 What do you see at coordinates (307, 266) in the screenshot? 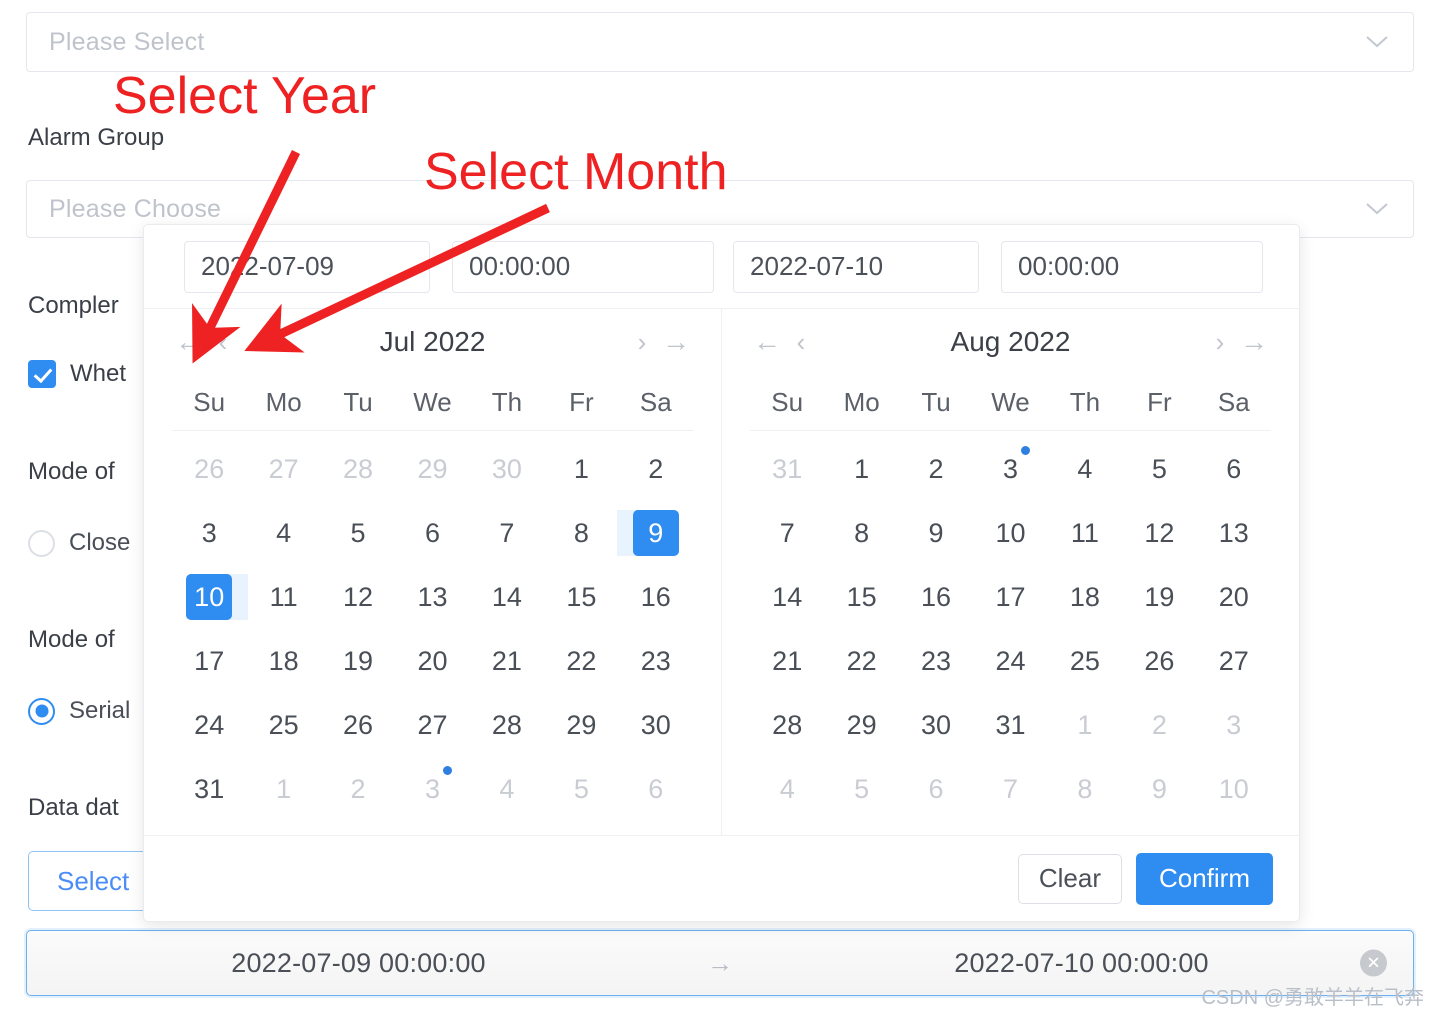
I see `start-date-input: 2022-07-09` at bounding box center [307, 266].